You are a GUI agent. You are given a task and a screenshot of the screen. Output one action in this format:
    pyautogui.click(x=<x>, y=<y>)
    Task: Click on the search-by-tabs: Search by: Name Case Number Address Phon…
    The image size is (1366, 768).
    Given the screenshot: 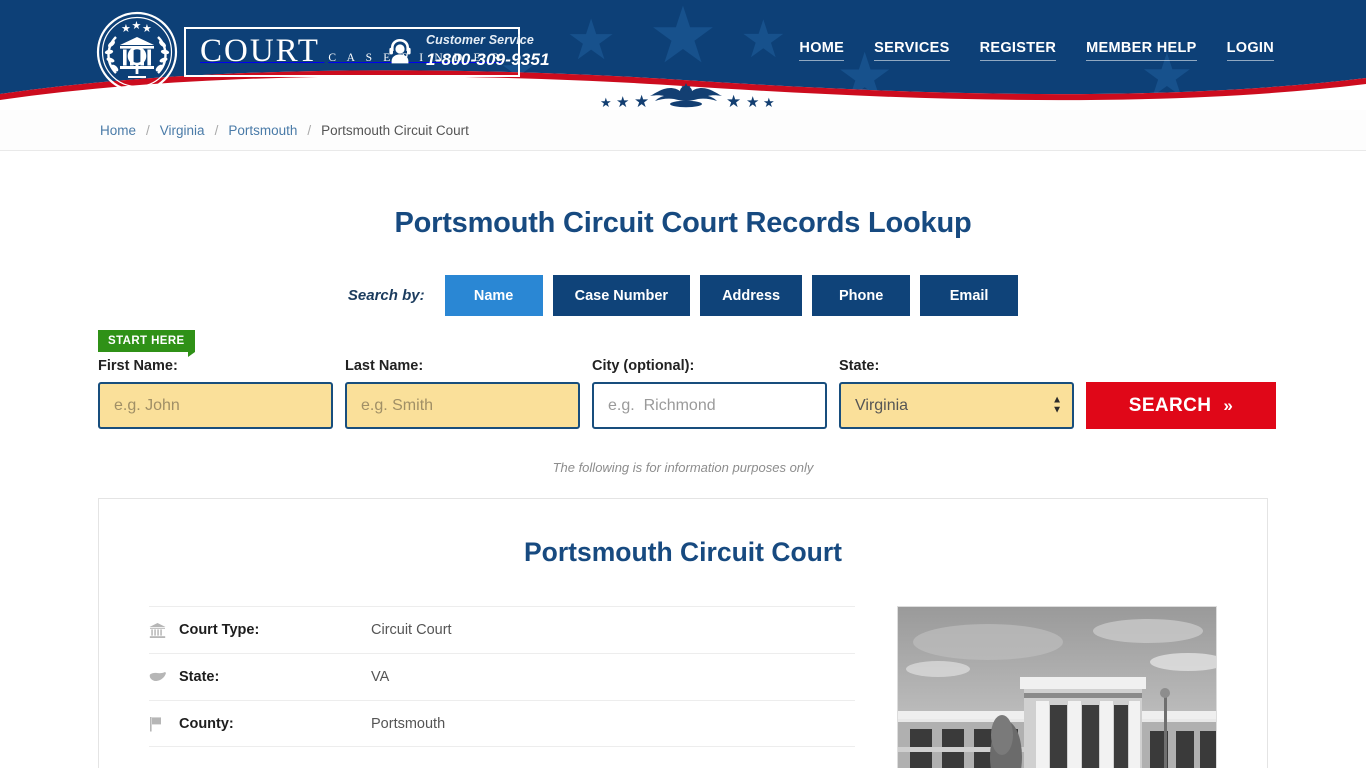 What is the action you would take?
    pyautogui.click(x=683, y=295)
    